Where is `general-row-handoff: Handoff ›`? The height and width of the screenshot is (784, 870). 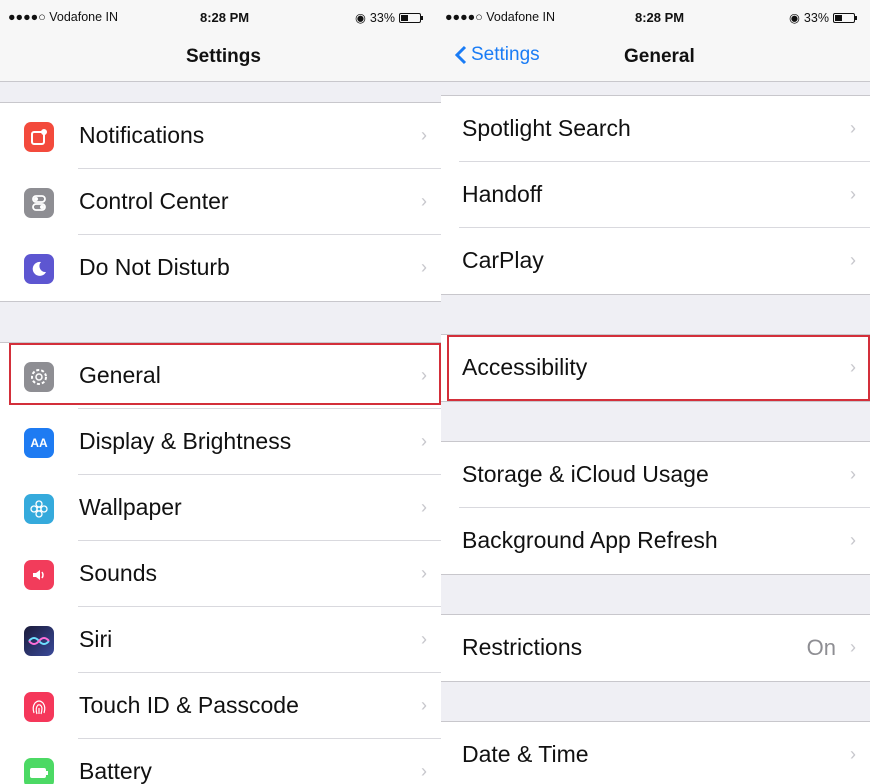
general-row-handoff: Handoff › is located at coordinates (655, 195).